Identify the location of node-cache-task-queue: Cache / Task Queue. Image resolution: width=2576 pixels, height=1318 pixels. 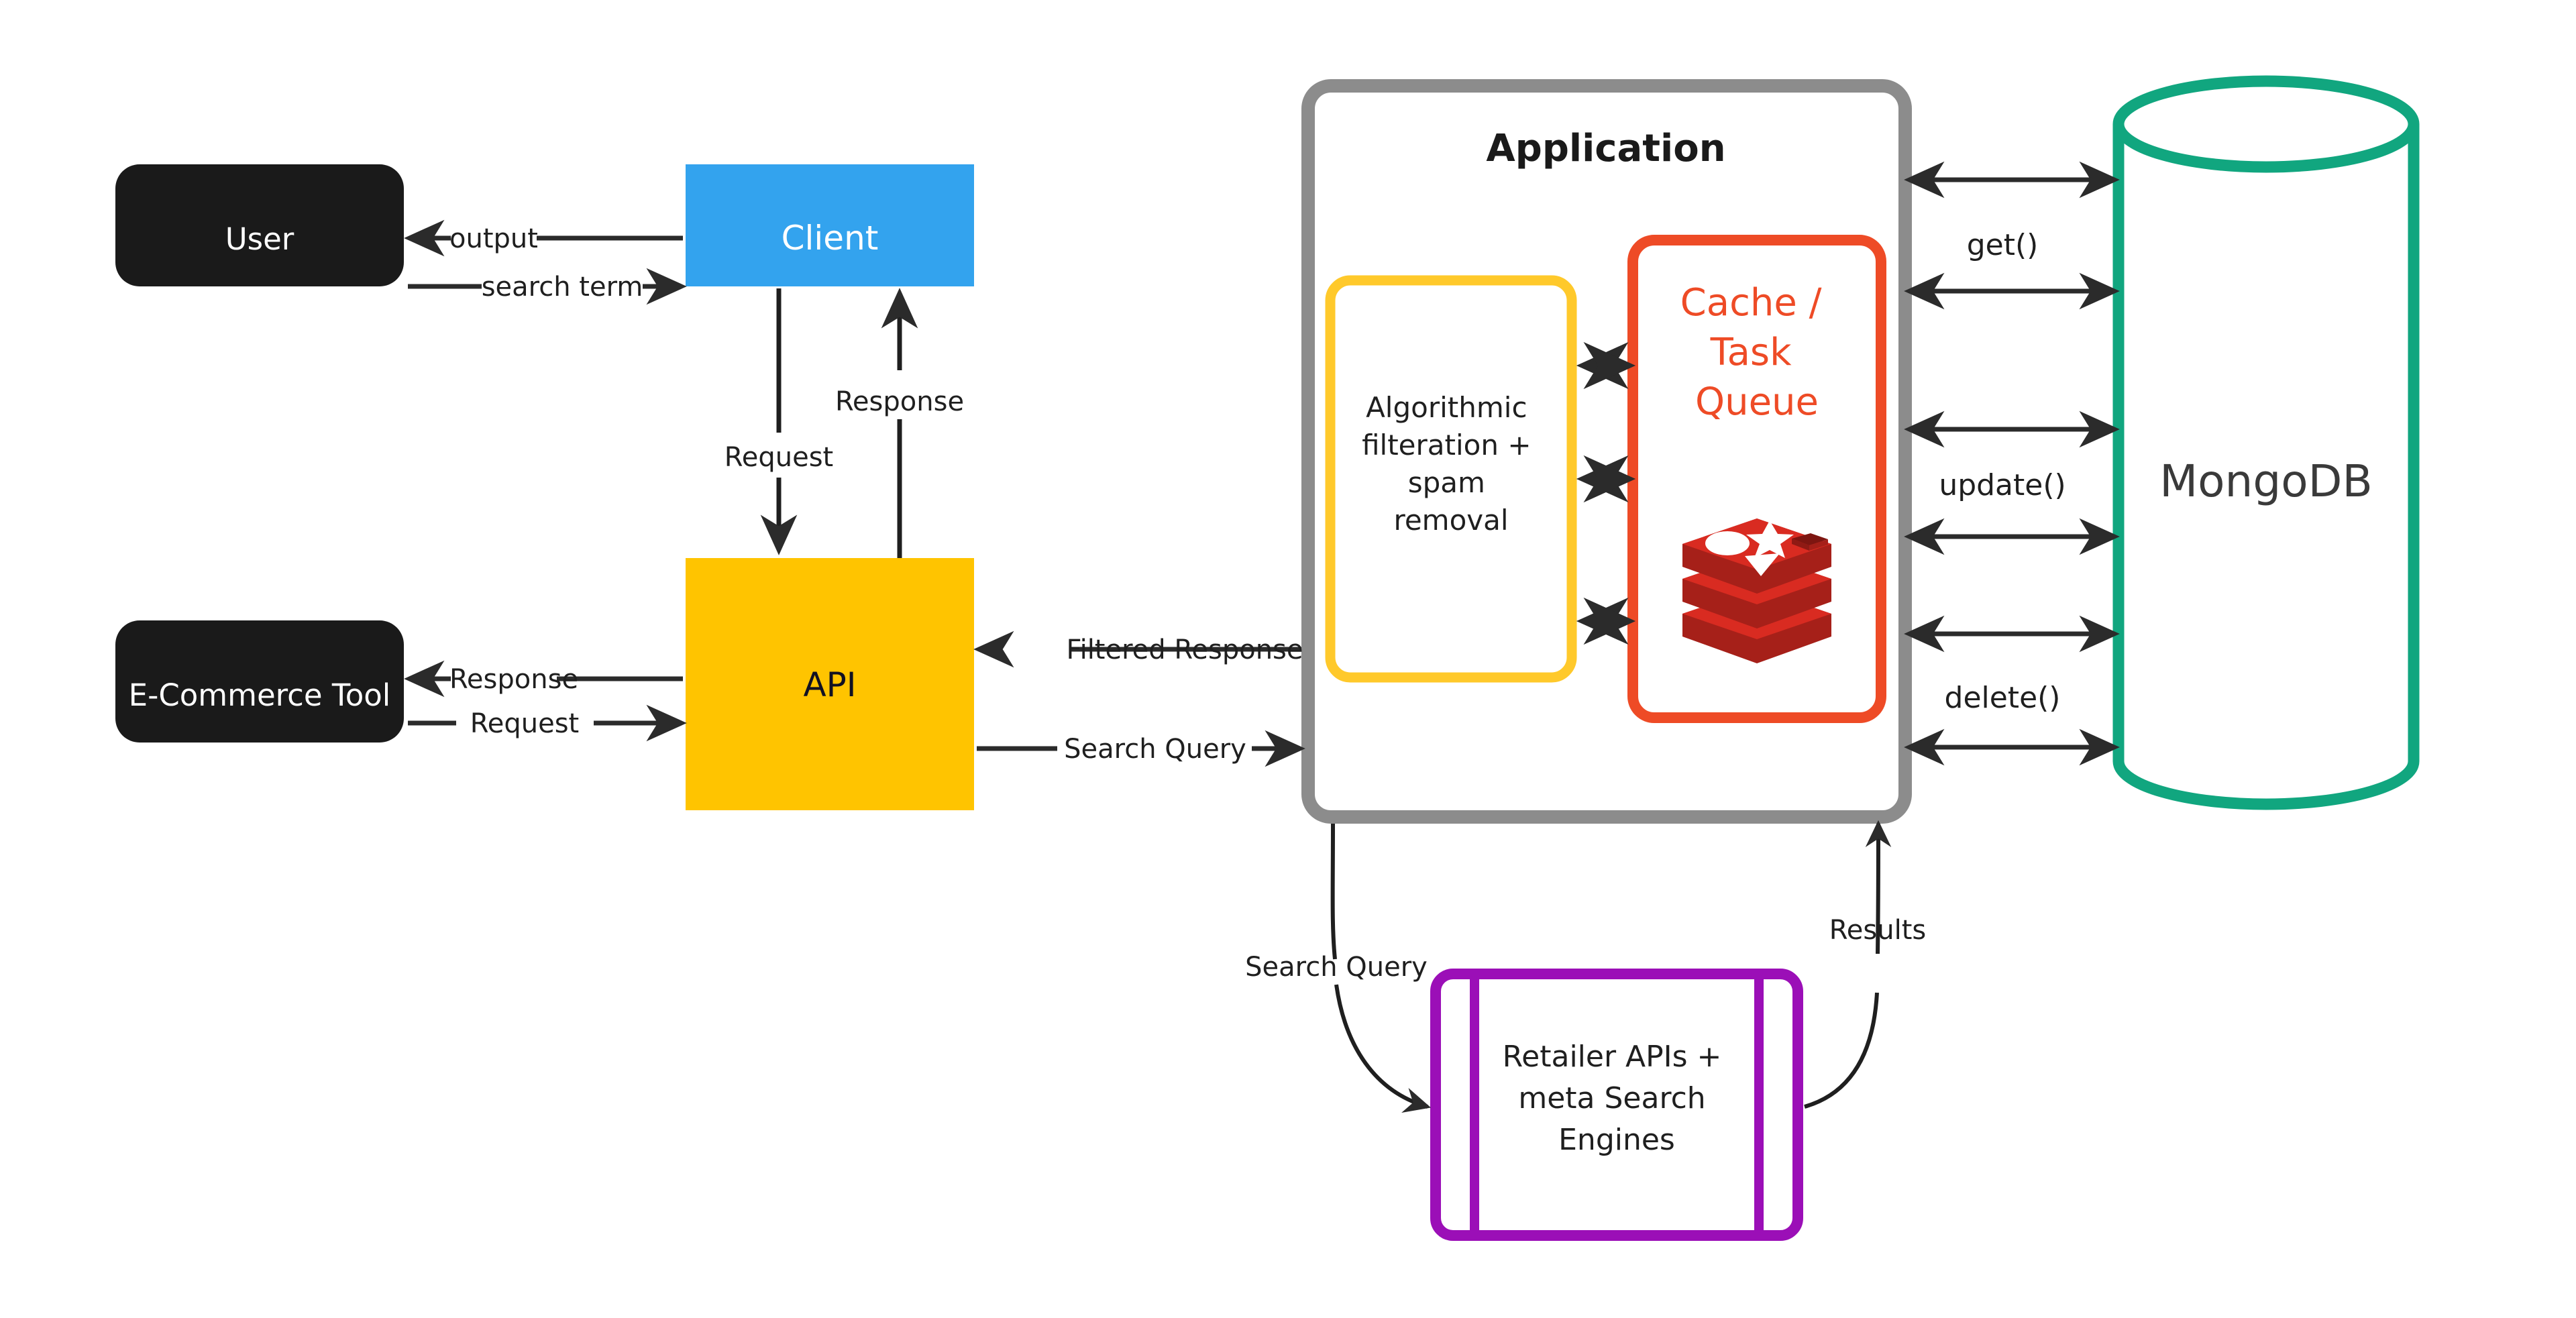
(1756, 479).